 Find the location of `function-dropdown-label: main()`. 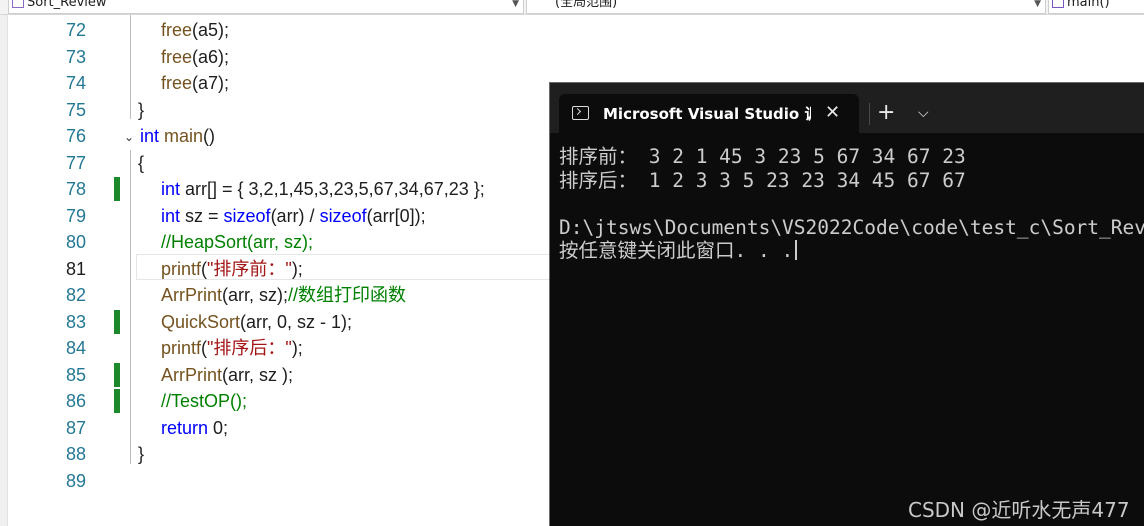

function-dropdown-label: main() is located at coordinates (1088, 5).